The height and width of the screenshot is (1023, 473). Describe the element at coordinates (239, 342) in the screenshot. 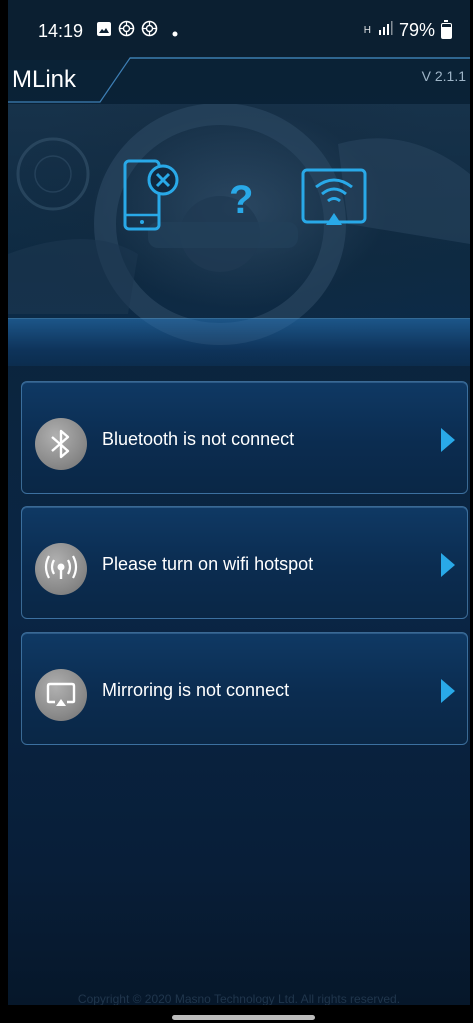

I see `hero-light-band` at that location.